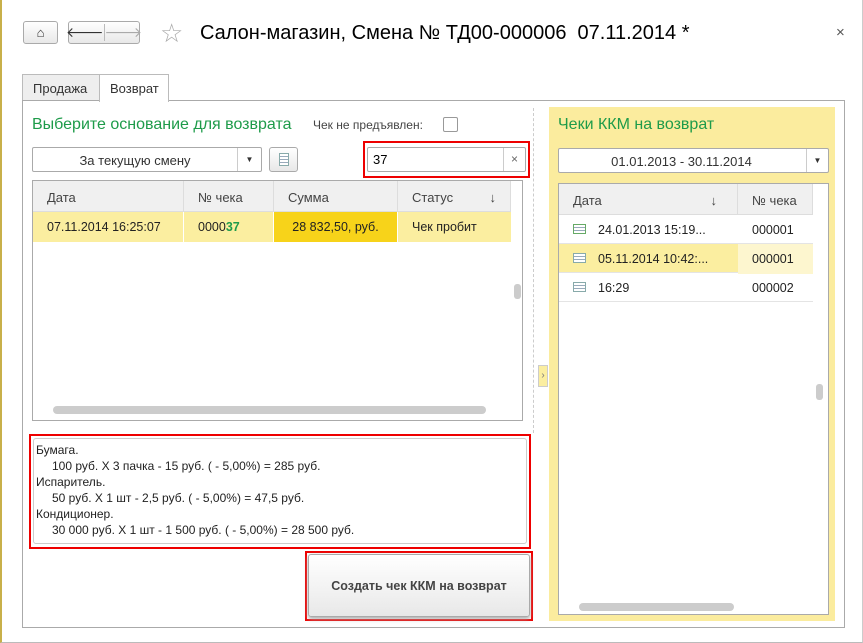 The height and width of the screenshot is (643, 863). I want to click on home-button: ⌂, so click(40, 32).